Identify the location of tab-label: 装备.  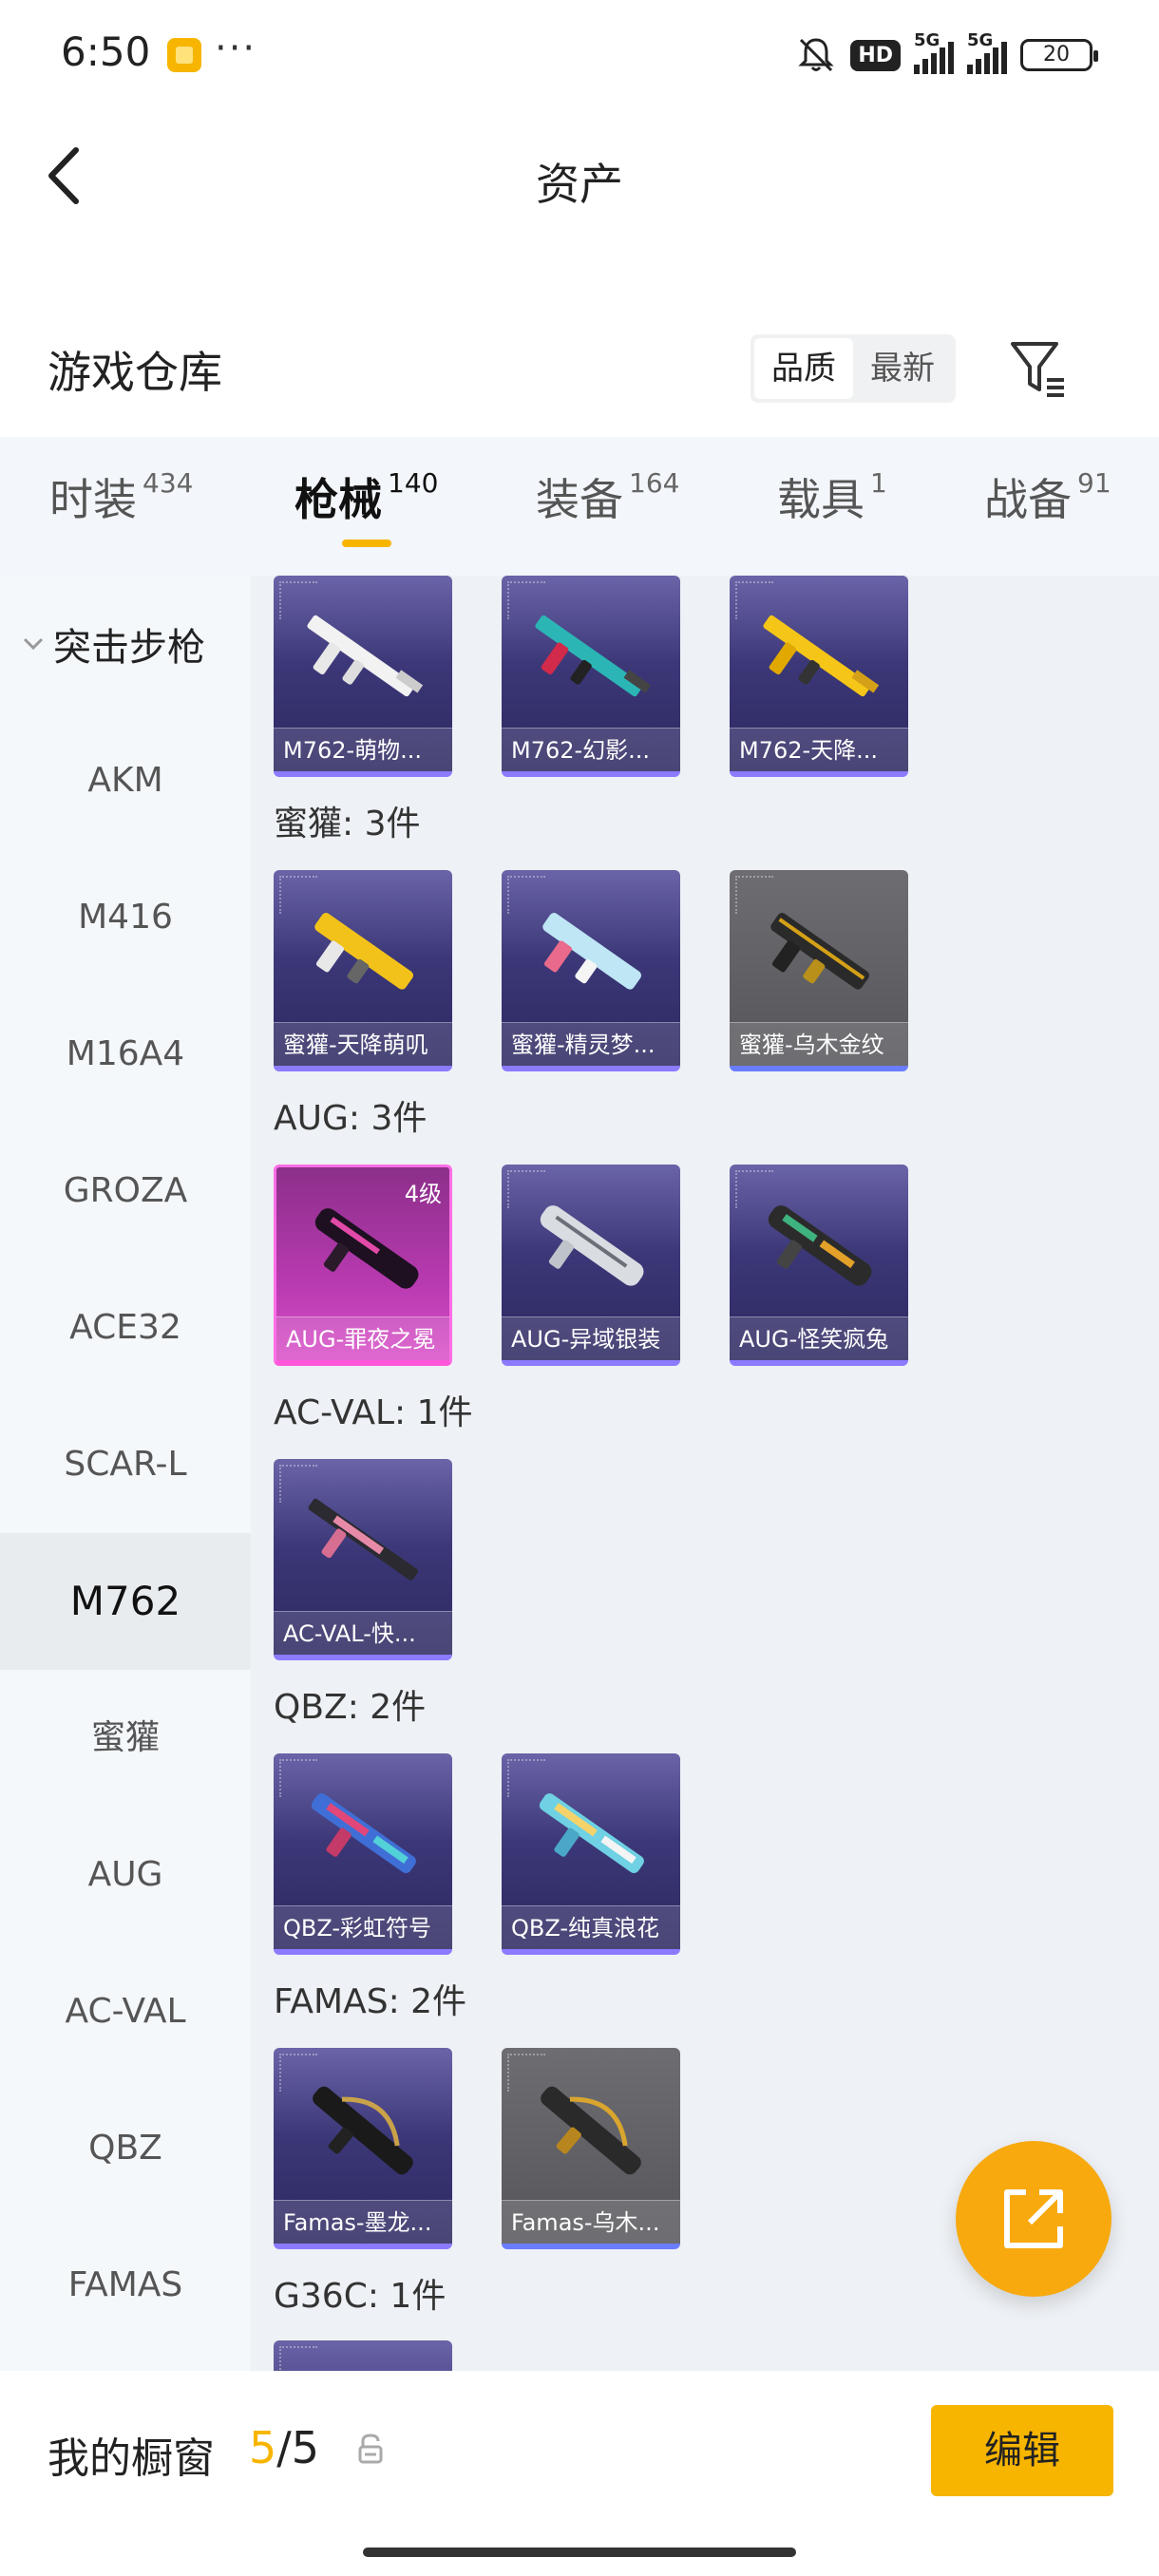
(579, 499).